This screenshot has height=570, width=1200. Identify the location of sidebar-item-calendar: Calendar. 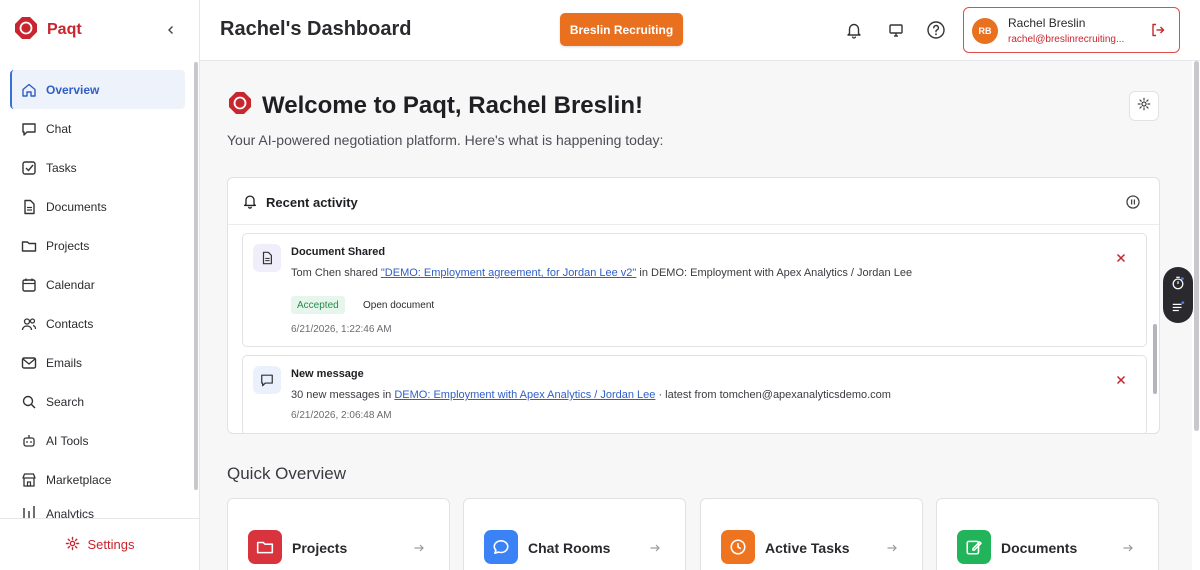
(97, 284).